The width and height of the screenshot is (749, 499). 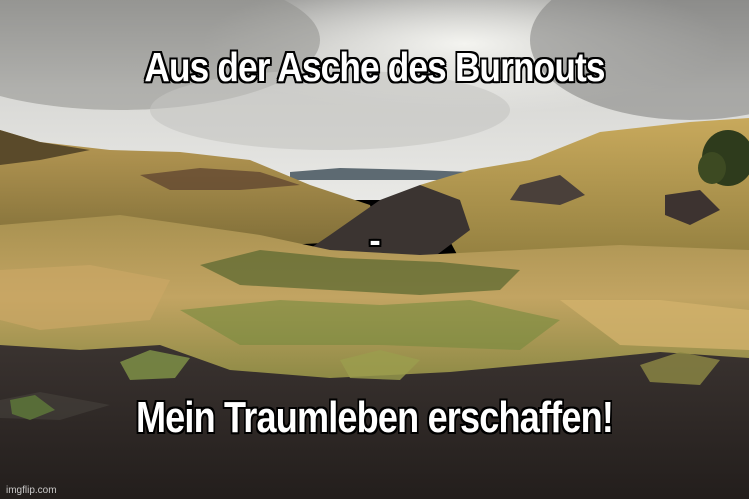 I want to click on top-caption: Aus der Asche des Burnouts, so click(x=374, y=67).